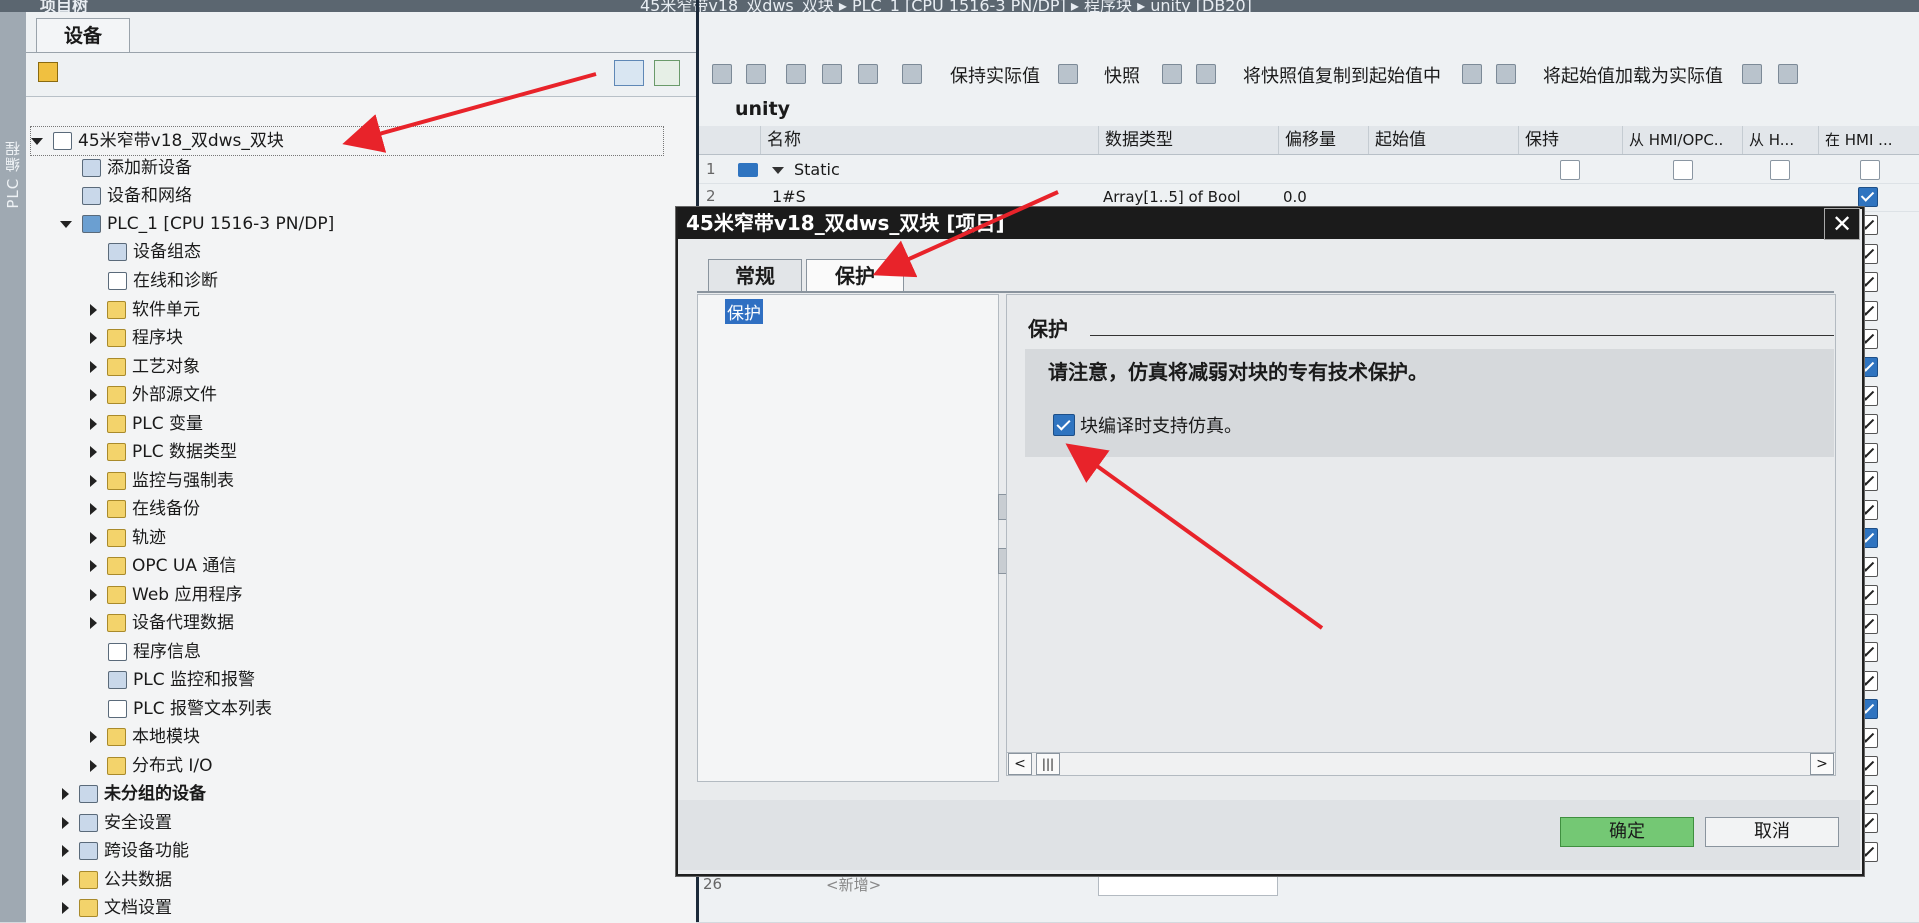 The image size is (1919, 923). I want to click on tree-item-plc-datatypes: PLC 数据类型, so click(163, 452).